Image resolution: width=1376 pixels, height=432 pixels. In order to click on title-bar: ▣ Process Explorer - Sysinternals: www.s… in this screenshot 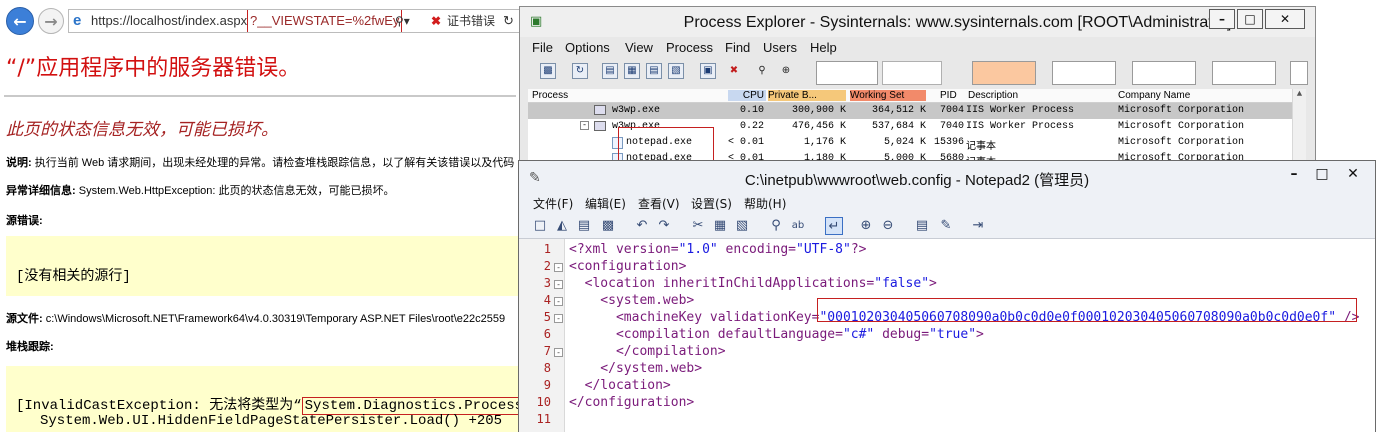, I will do `click(917, 22)`.